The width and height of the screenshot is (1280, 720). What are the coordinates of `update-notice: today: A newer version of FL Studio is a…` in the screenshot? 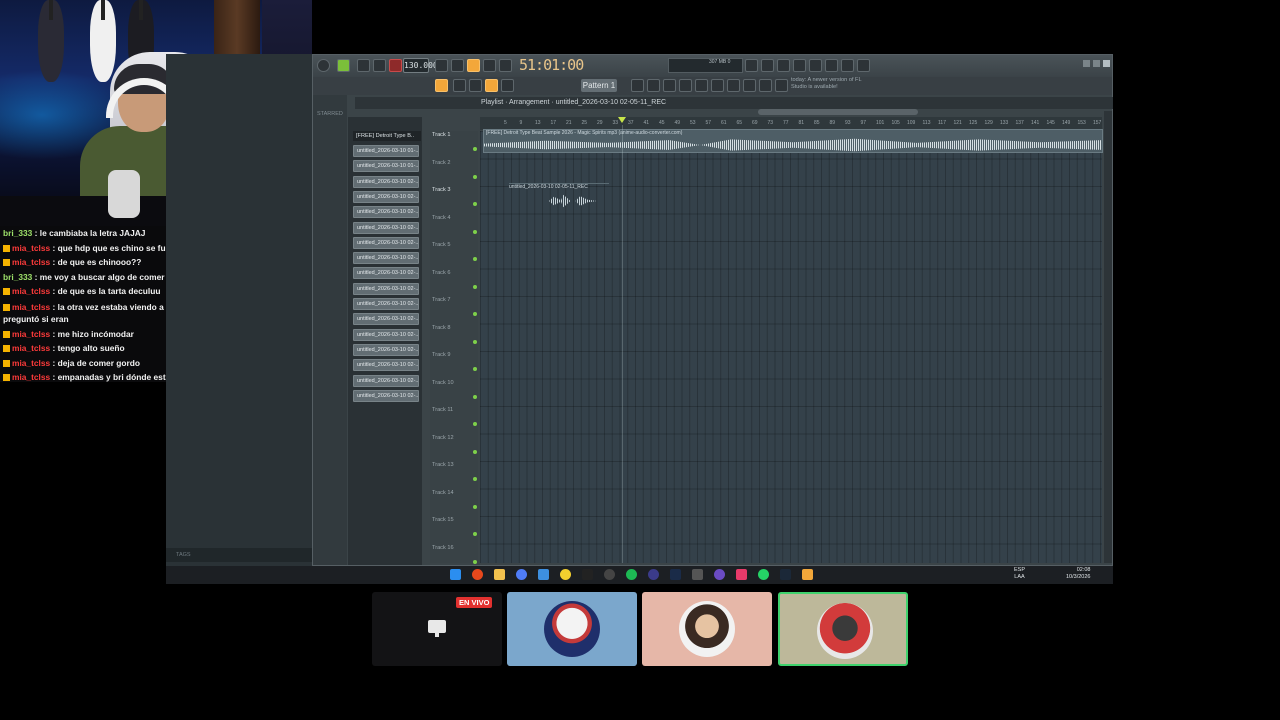 It's located at (833, 85).